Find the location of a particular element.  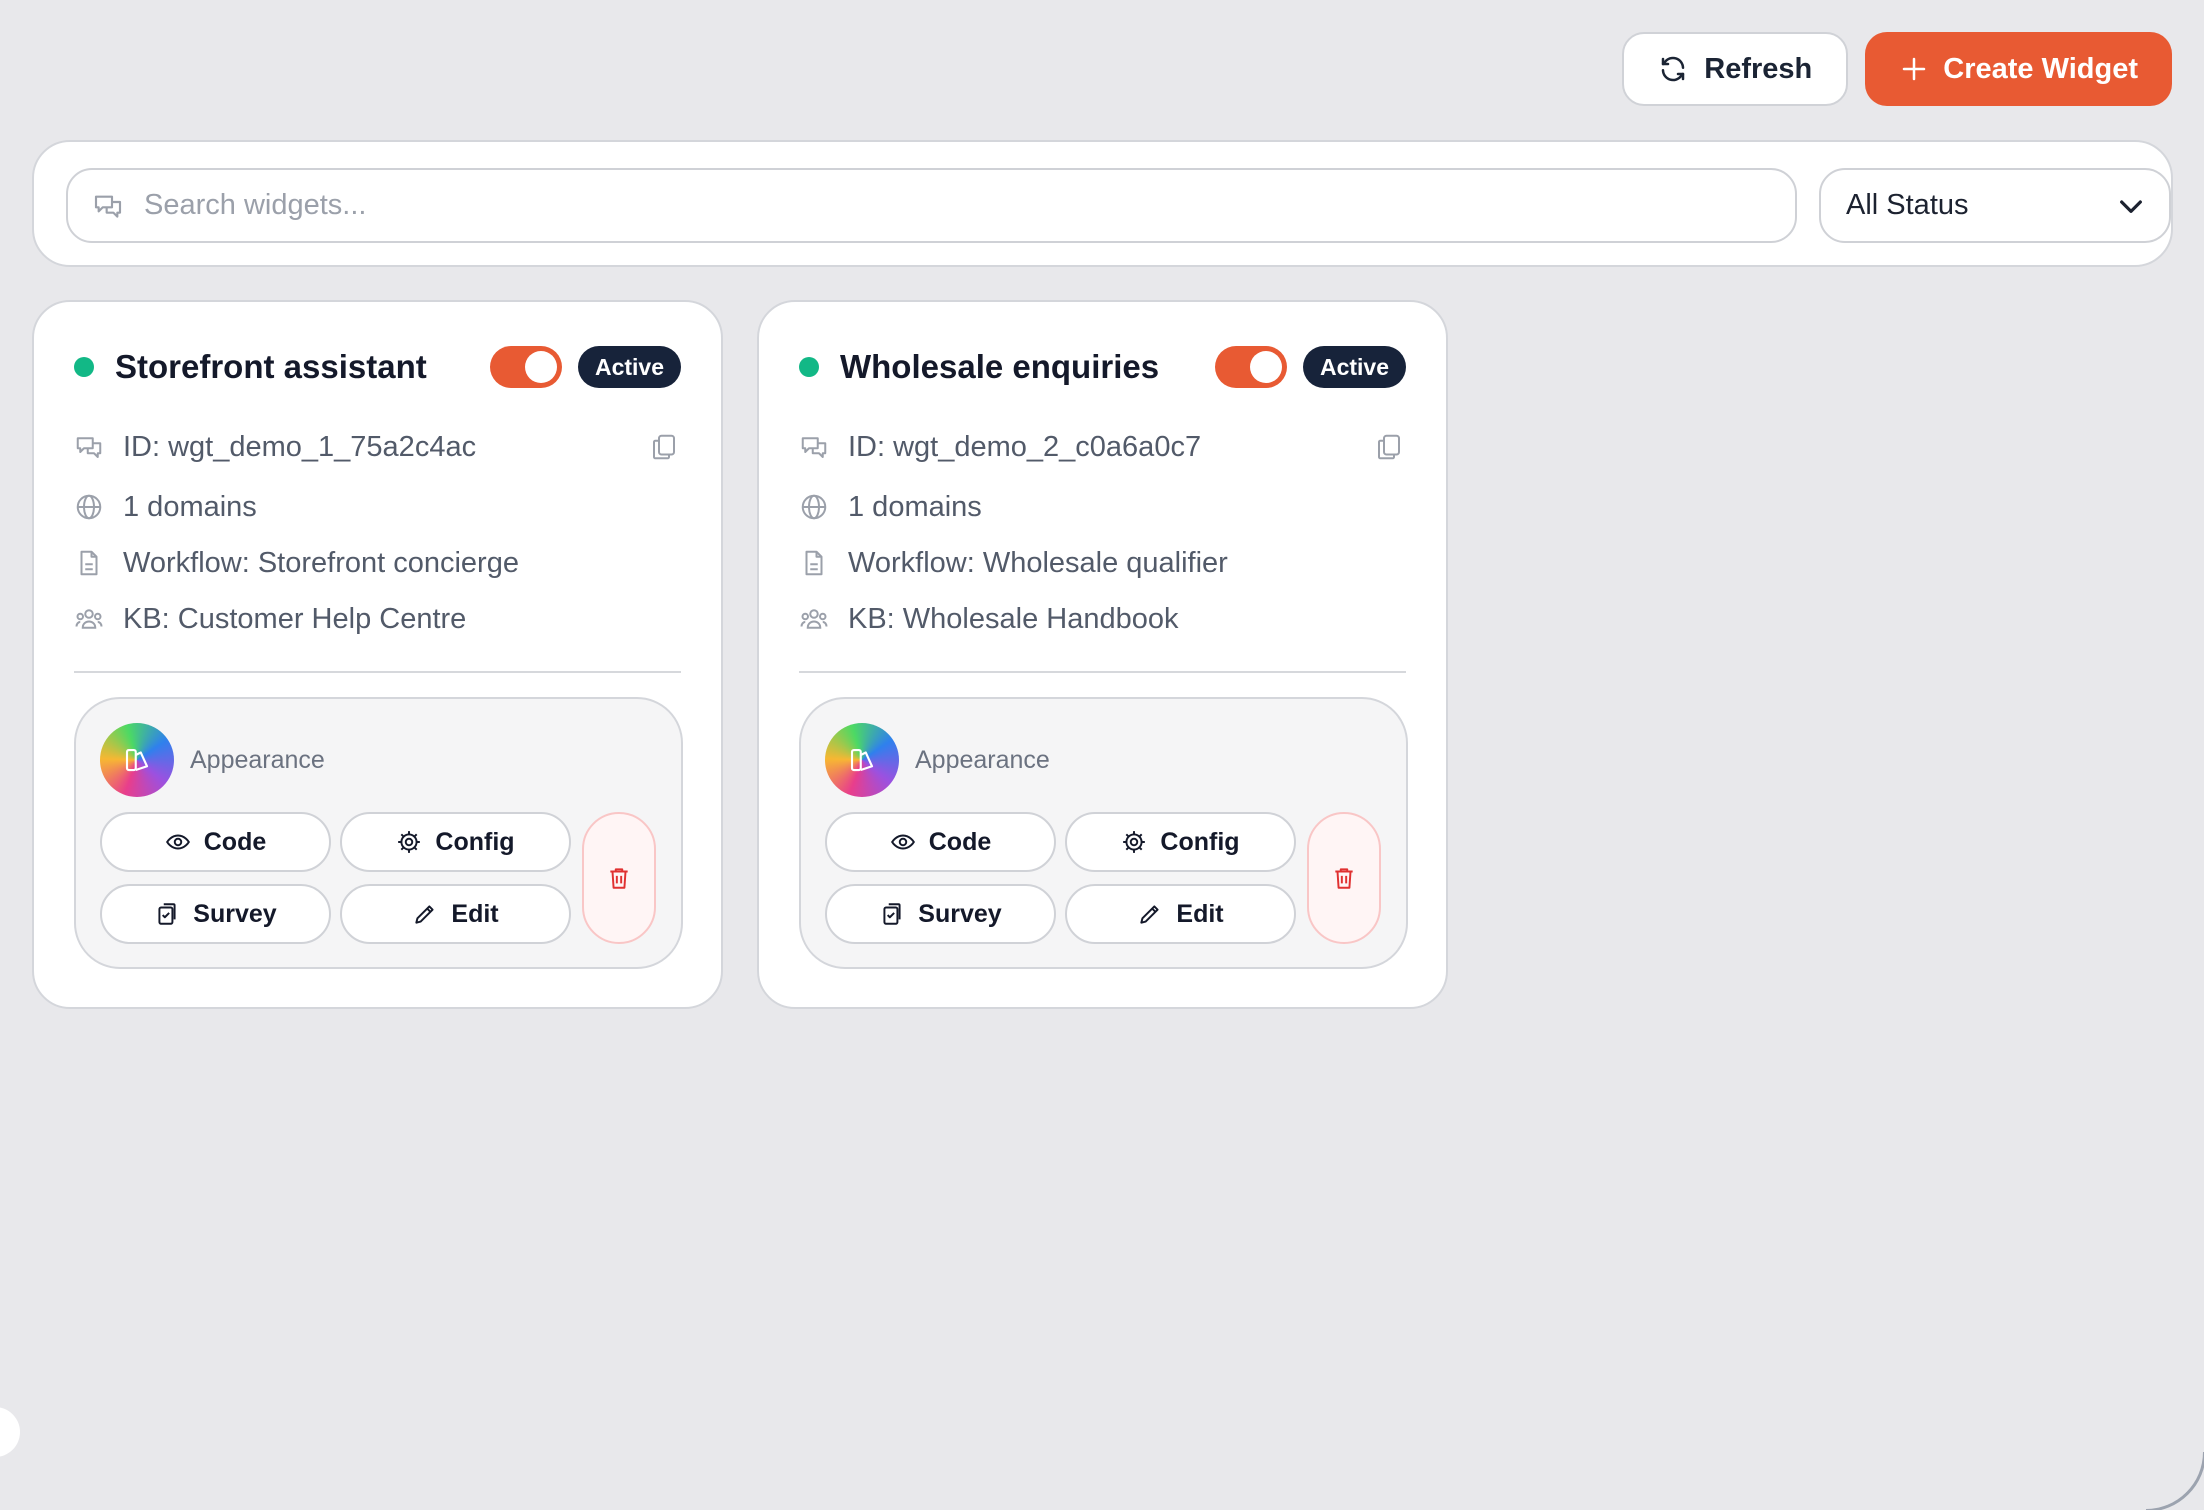

widget-id: ID: wgt_demo_1_75a2c4ac is located at coordinates (300, 446).